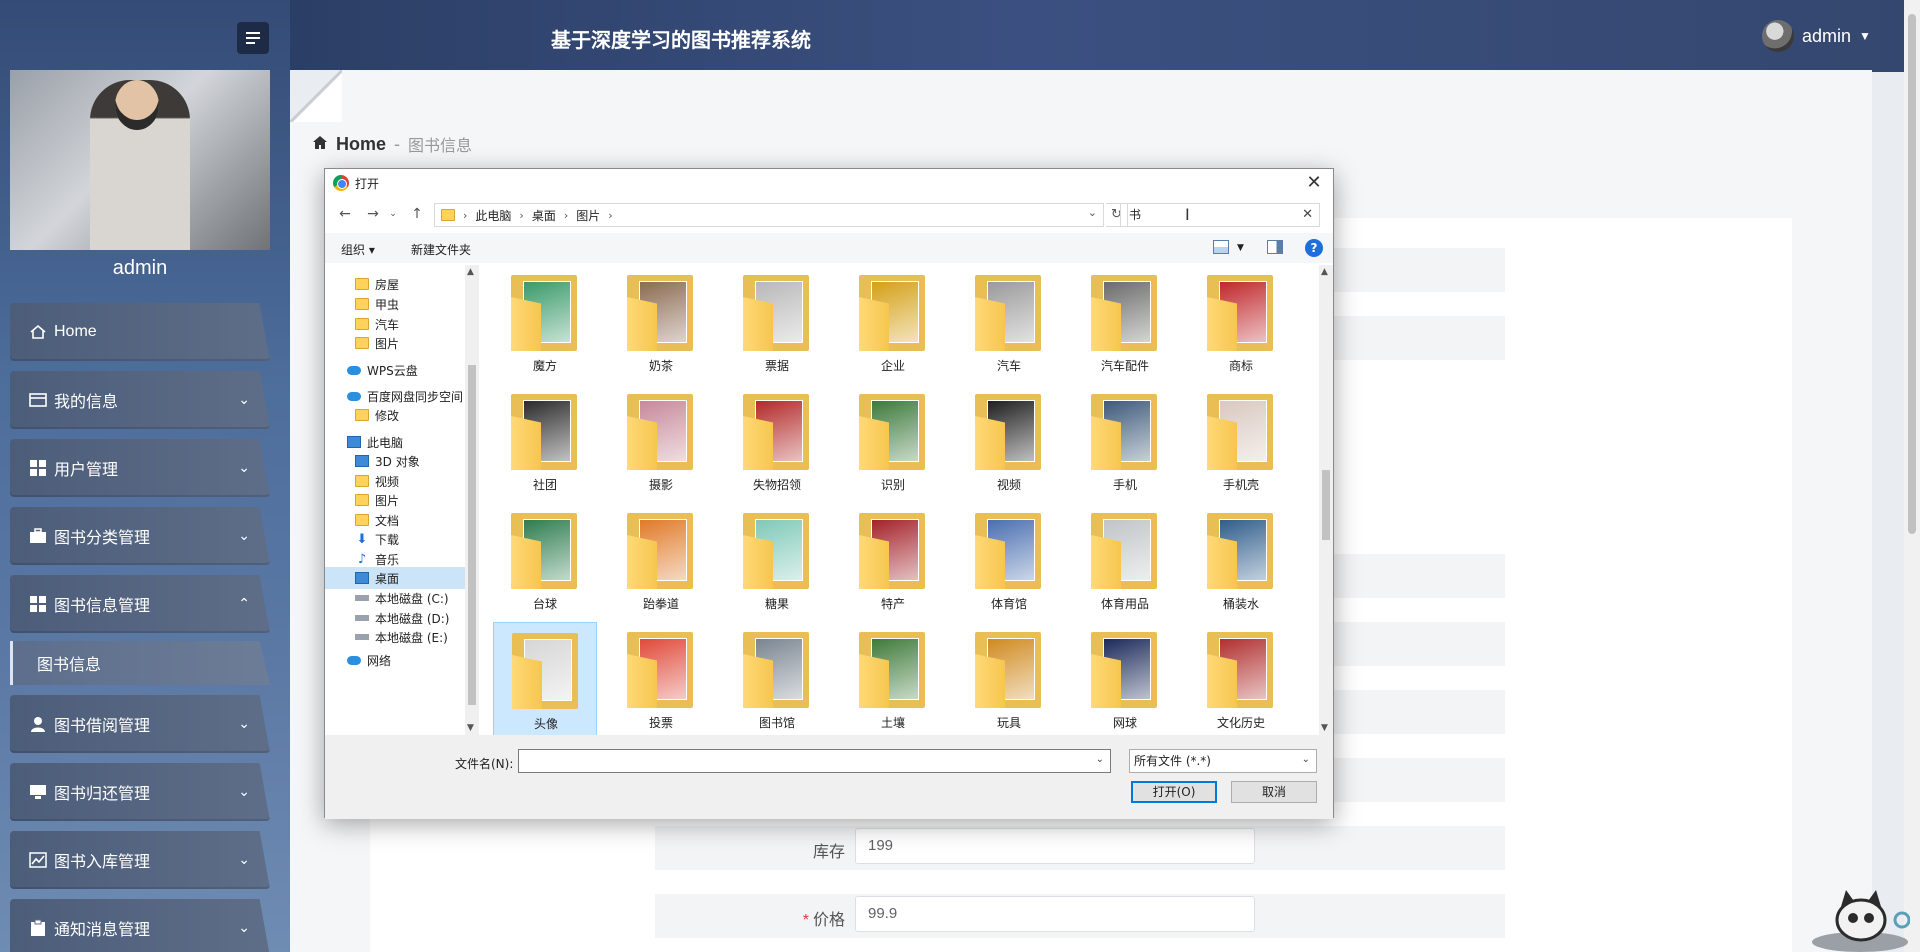  Describe the element at coordinates (395, 461) in the screenshot. I see `nav-pane-item: 3D 对象` at that location.